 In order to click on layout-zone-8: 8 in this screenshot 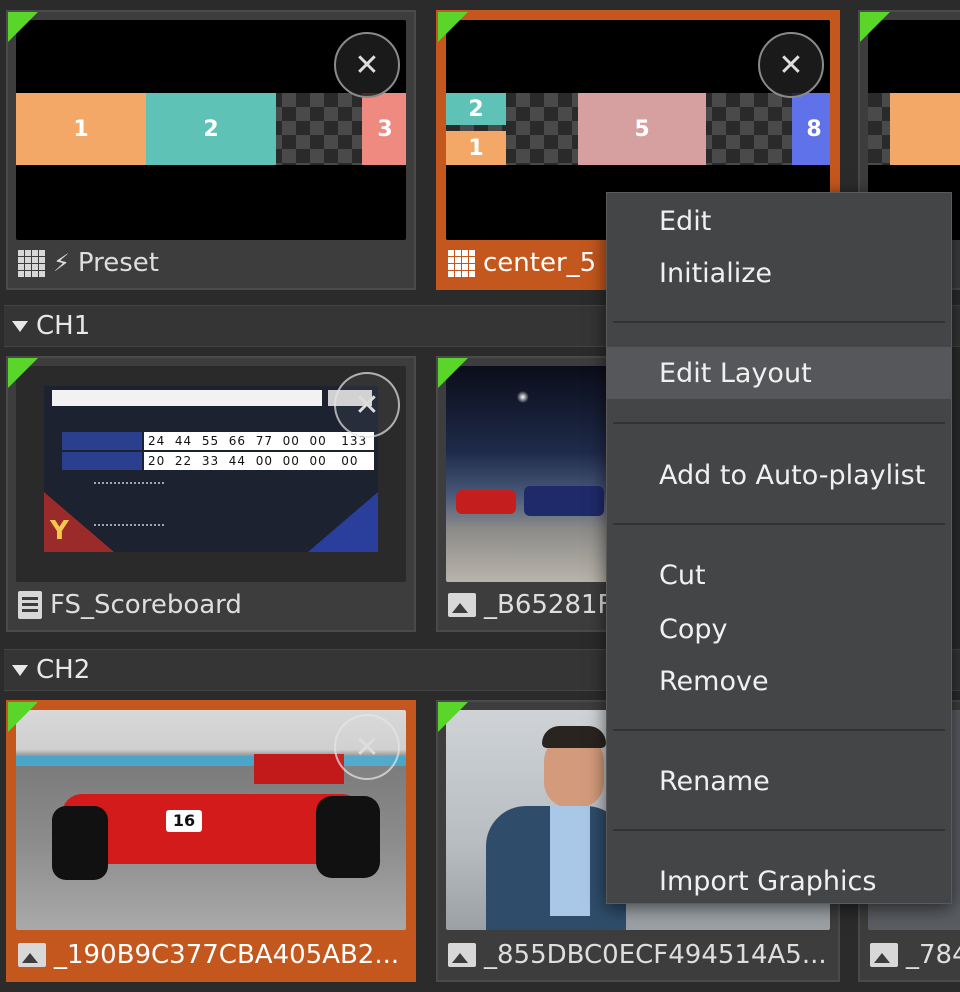, I will do `click(811, 129)`.